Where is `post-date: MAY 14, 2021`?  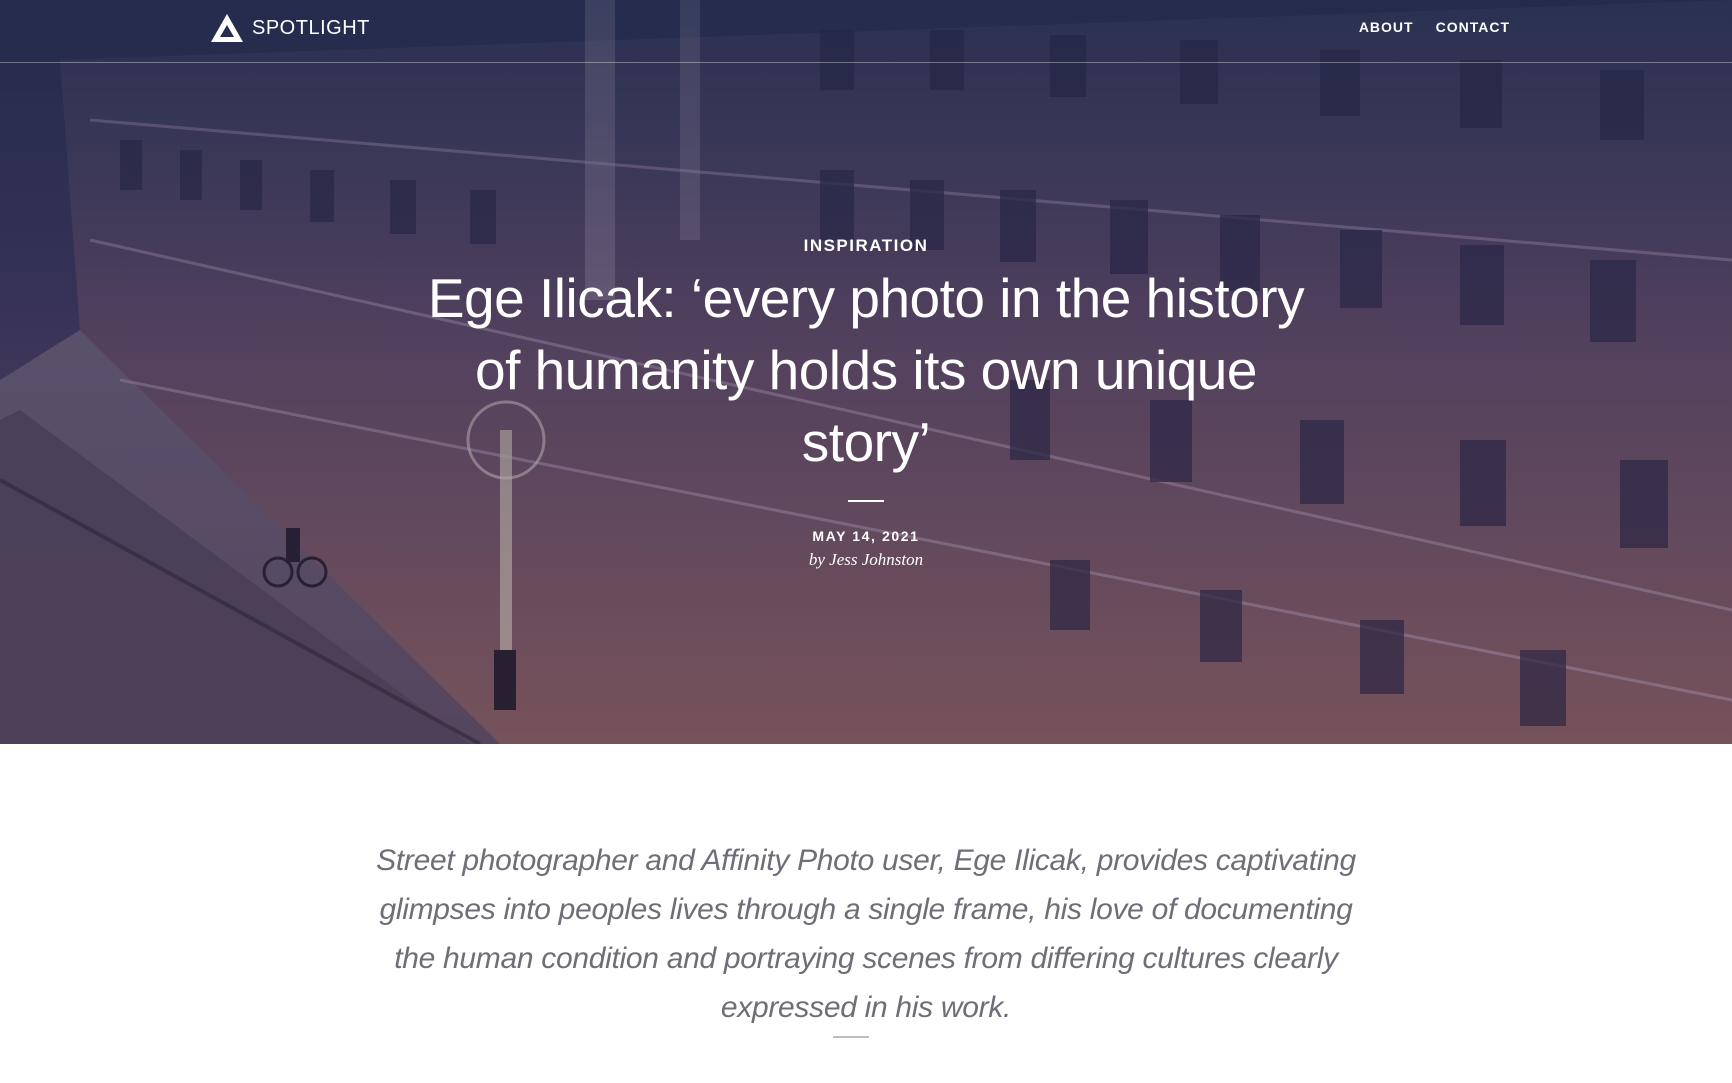 post-date: MAY 14, 2021 is located at coordinates (866, 536).